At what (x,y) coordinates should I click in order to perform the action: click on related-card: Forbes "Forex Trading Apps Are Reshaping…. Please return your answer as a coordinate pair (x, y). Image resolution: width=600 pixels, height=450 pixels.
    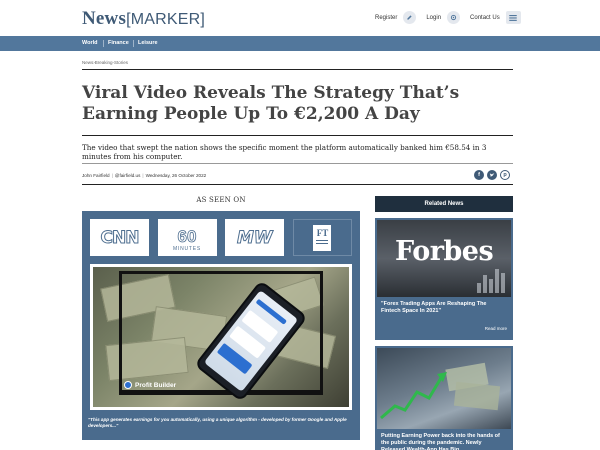
    Looking at the image, I should click on (444, 279).